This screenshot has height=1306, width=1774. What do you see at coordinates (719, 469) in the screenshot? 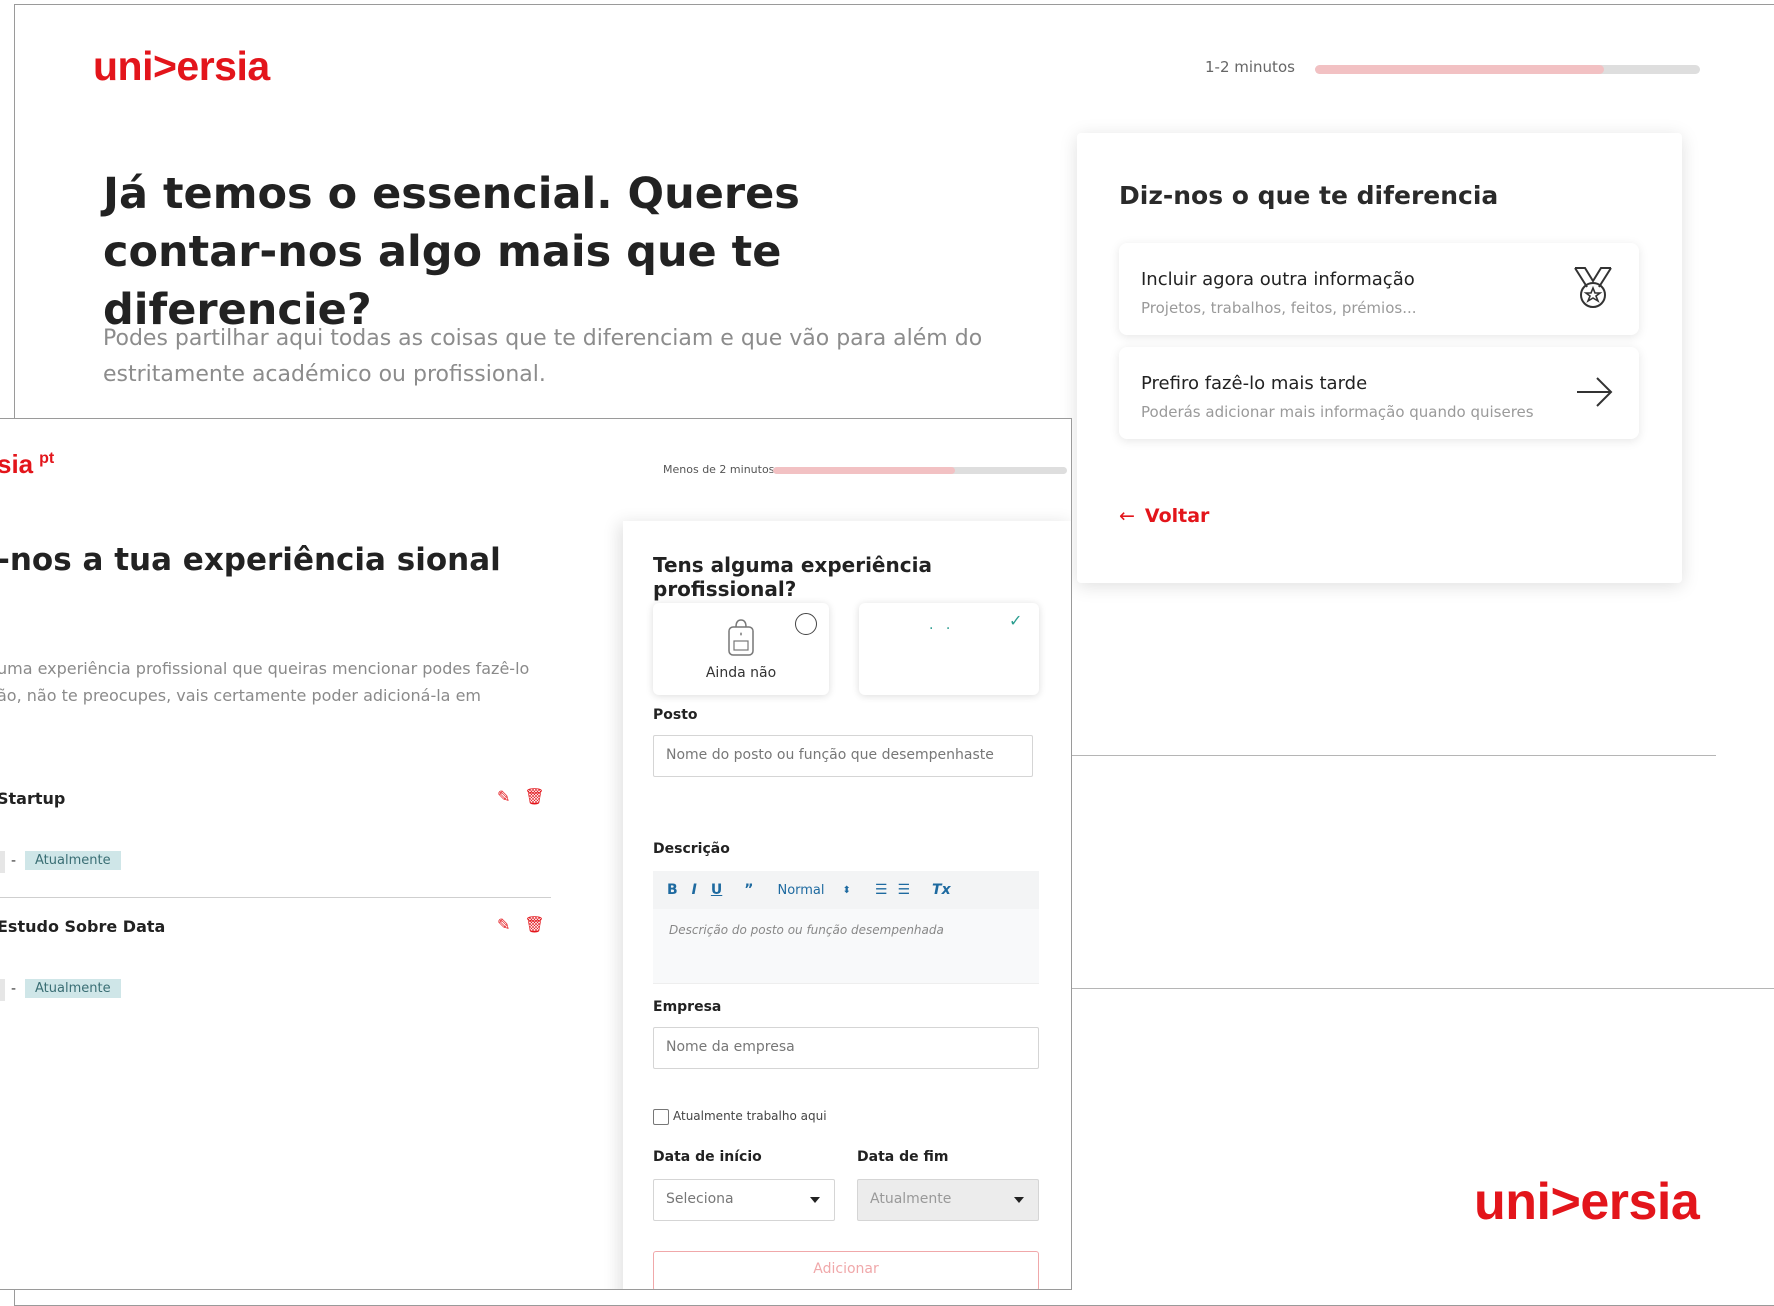
I see `progress-label: Menos de 2 minutos` at bounding box center [719, 469].